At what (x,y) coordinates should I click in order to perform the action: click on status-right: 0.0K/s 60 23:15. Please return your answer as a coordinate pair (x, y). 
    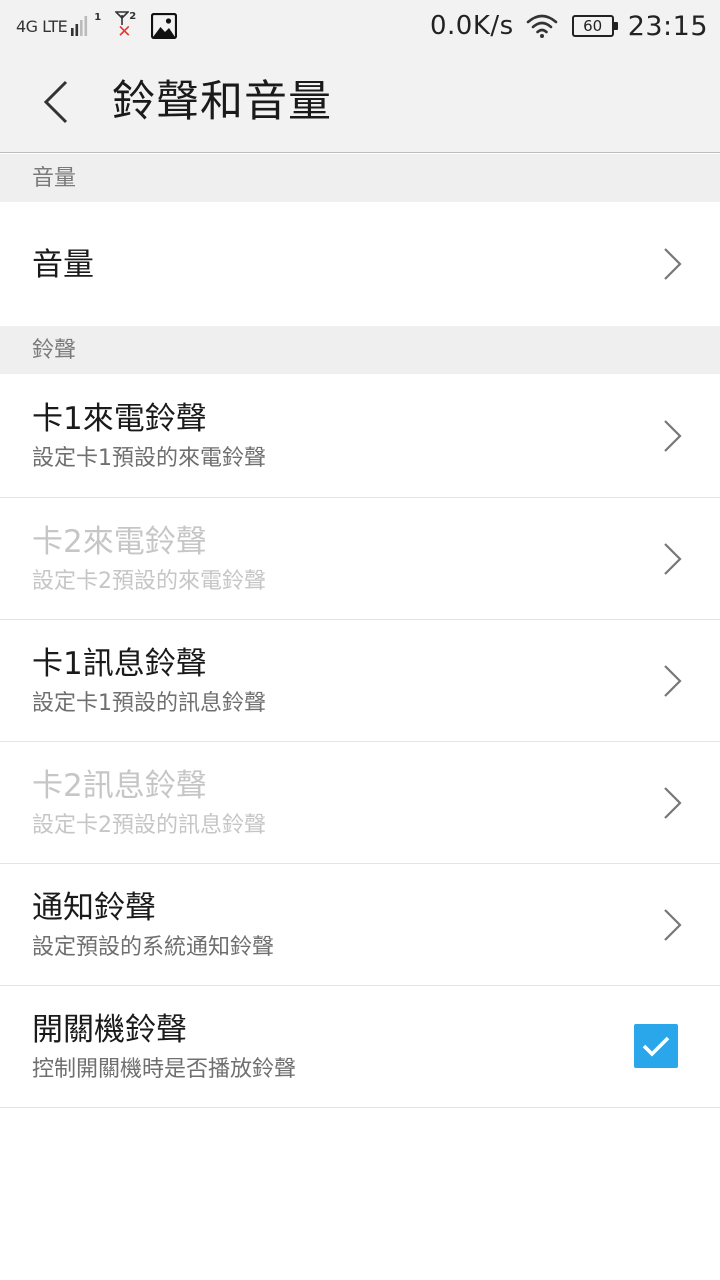
    Looking at the image, I should click on (569, 26).